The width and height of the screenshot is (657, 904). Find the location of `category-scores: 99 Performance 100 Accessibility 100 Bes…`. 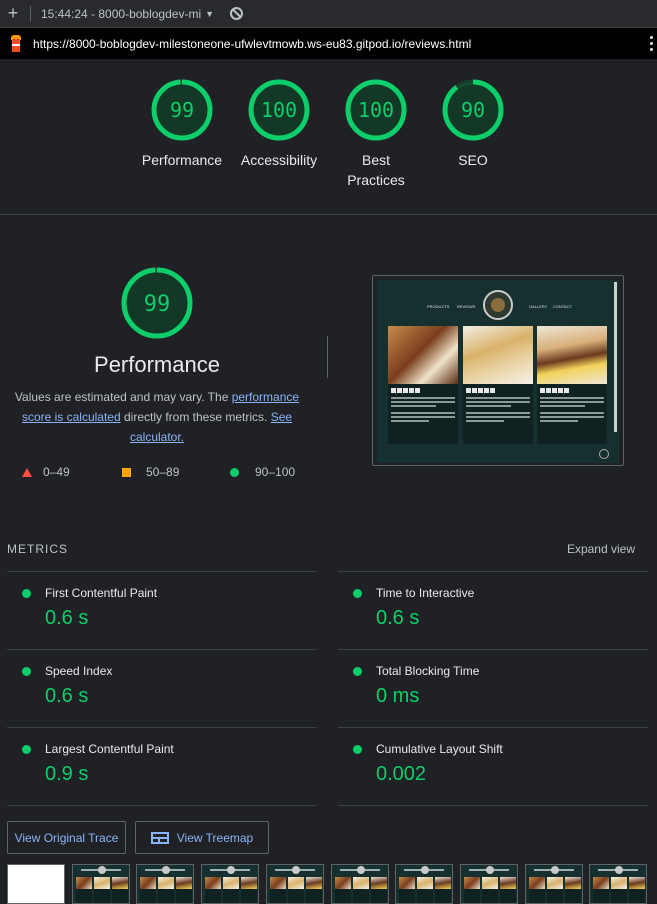

category-scores: 99 Performance 100 Accessibility 100 Bes… is located at coordinates (328, 138).